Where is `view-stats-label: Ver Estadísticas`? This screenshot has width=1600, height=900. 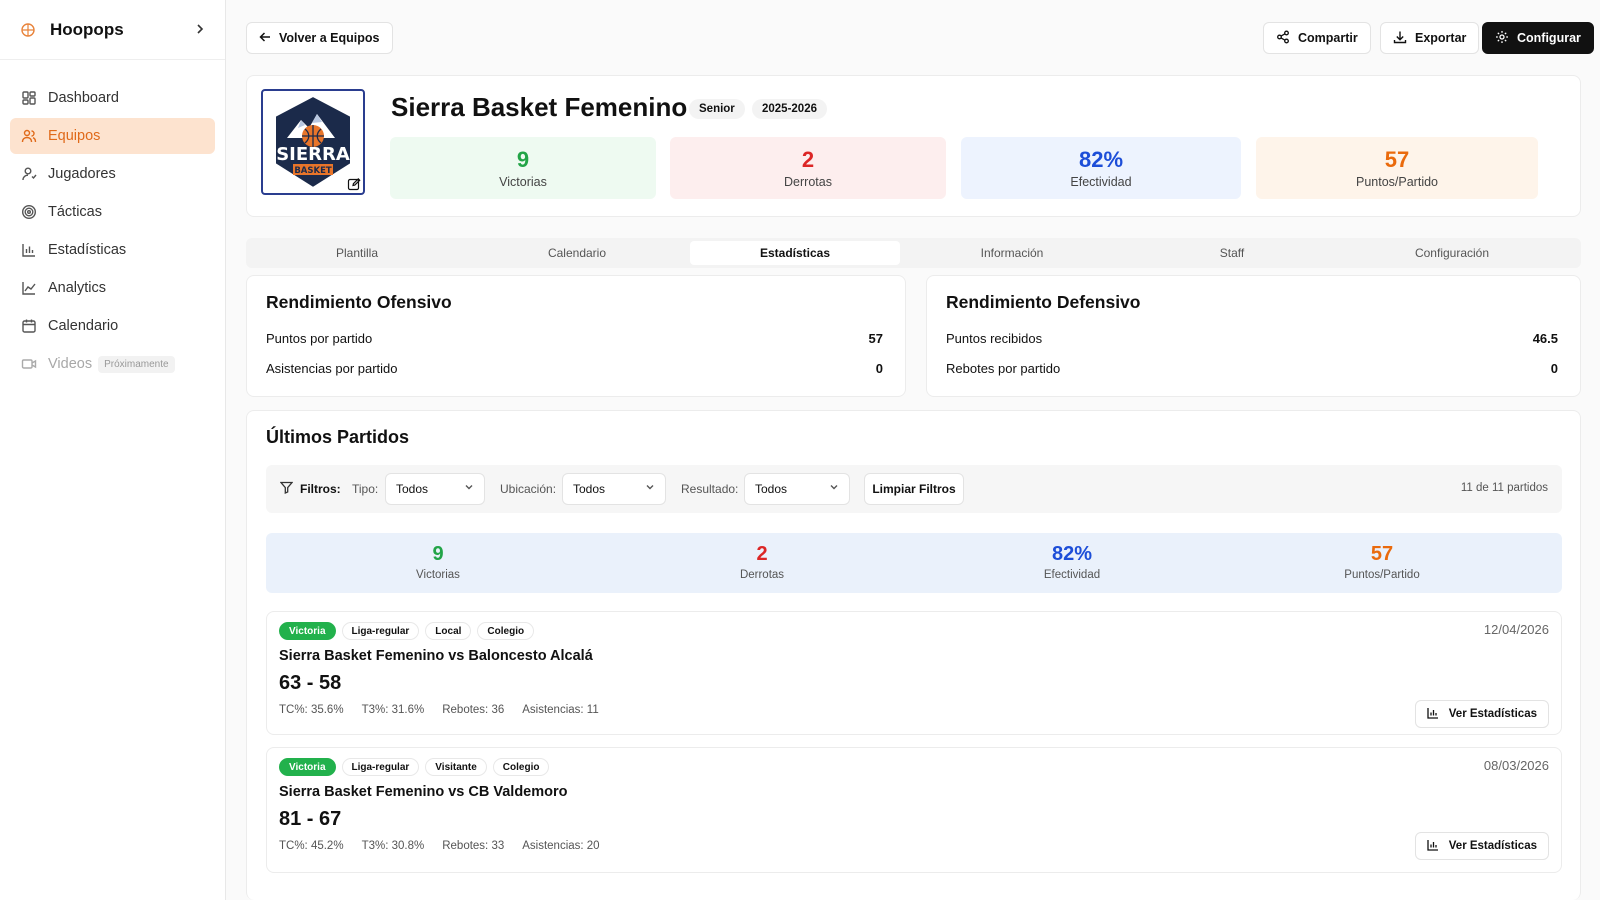
view-stats-label: Ver Estadísticas is located at coordinates (1492, 846).